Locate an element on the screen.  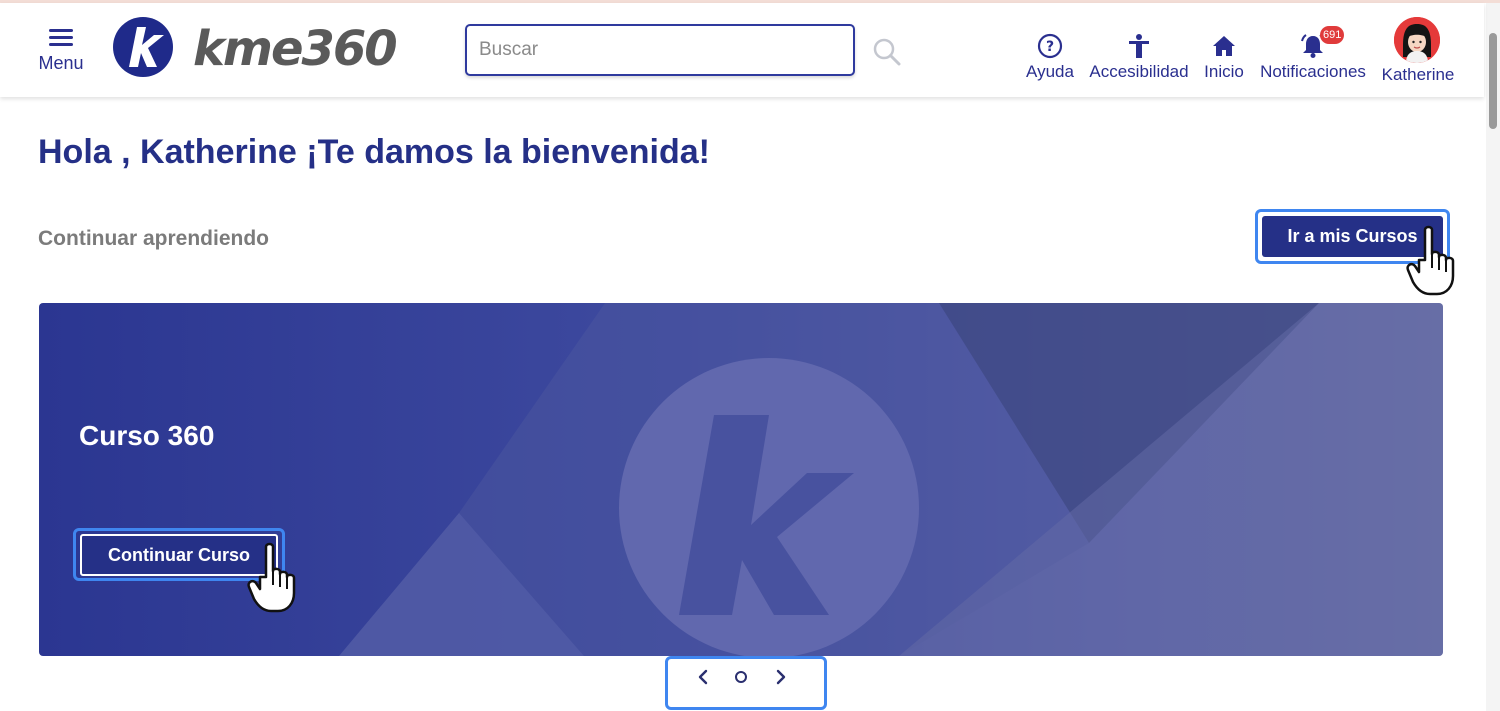
chevron-left-icon is located at coordinates (703, 677).